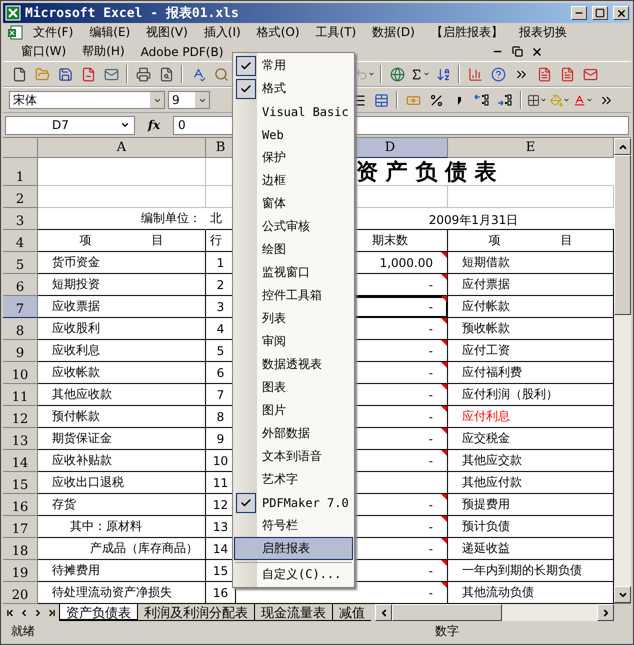 The width and height of the screenshot is (634, 645). Describe the element at coordinates (498, 74) in the screenshot. I see `help-icon` at that location.